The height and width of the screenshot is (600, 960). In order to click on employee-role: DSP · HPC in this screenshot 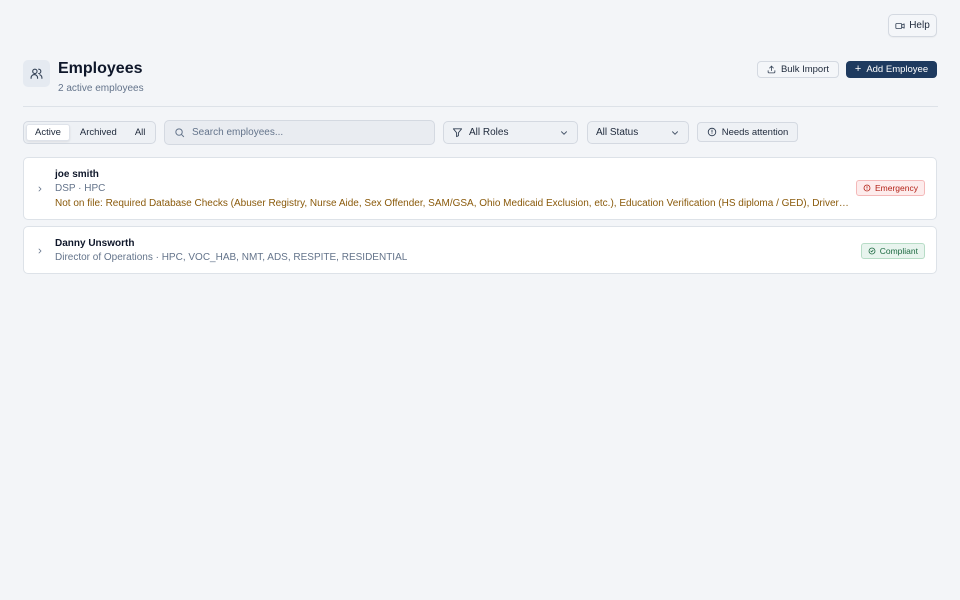, I will do `click(80, 188)`.